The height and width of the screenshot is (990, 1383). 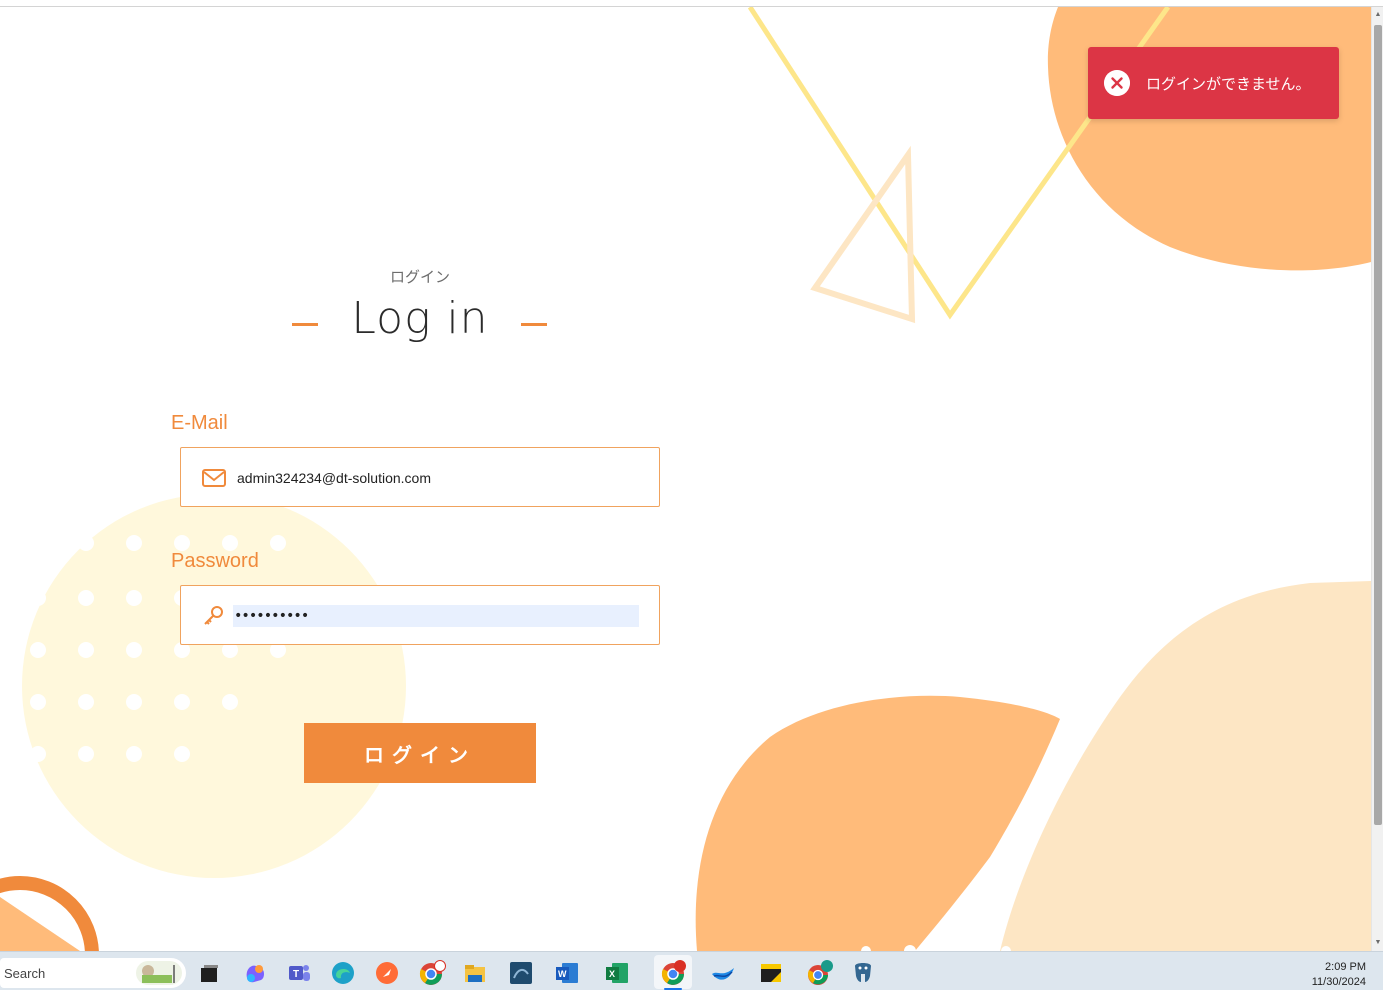 I want to click on svg-text: X, so click(x=612, y=974).